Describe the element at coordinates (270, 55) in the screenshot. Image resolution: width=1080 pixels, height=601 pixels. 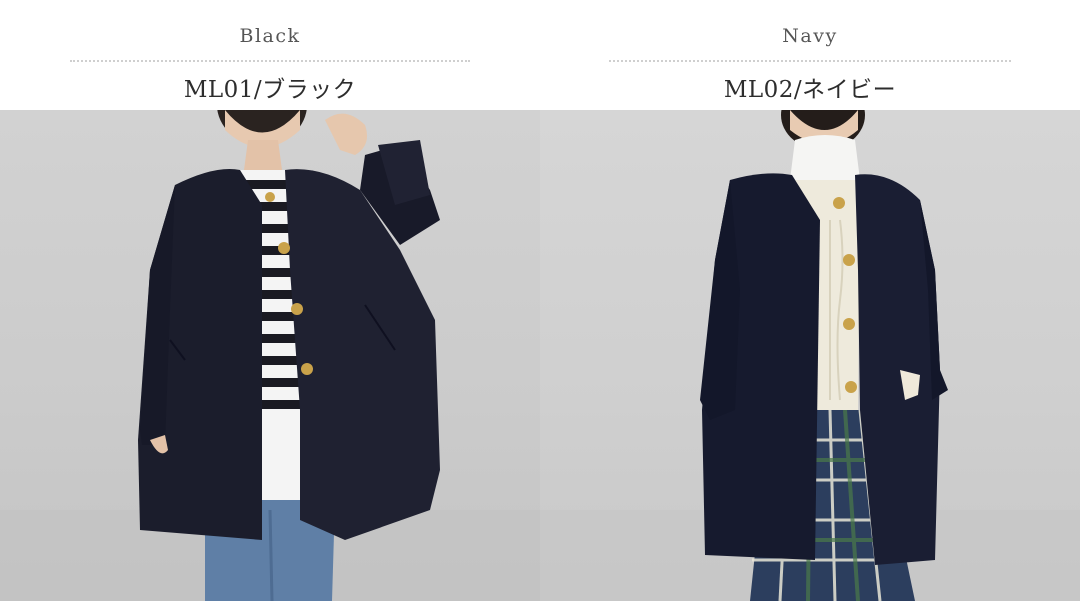
I see `variant-header: Black ML01/ブラック` at that location.